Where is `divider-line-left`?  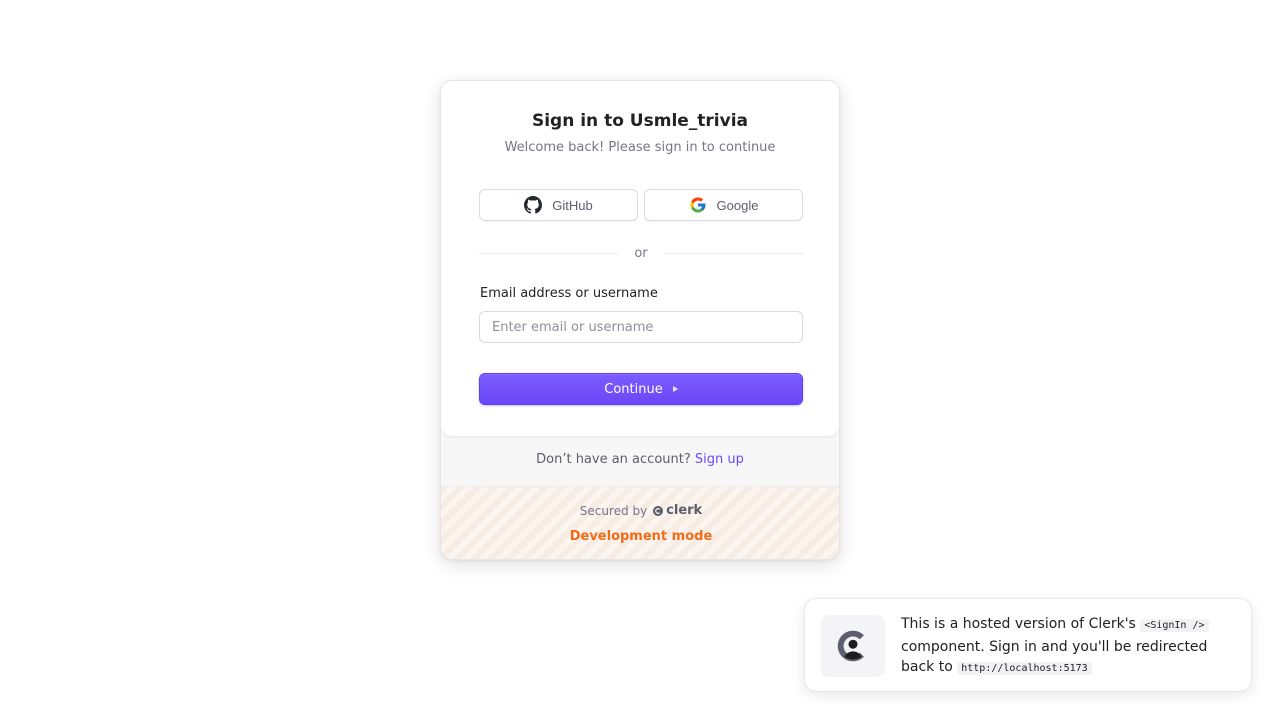 divider-line-left is located at coordinates (549, 253).